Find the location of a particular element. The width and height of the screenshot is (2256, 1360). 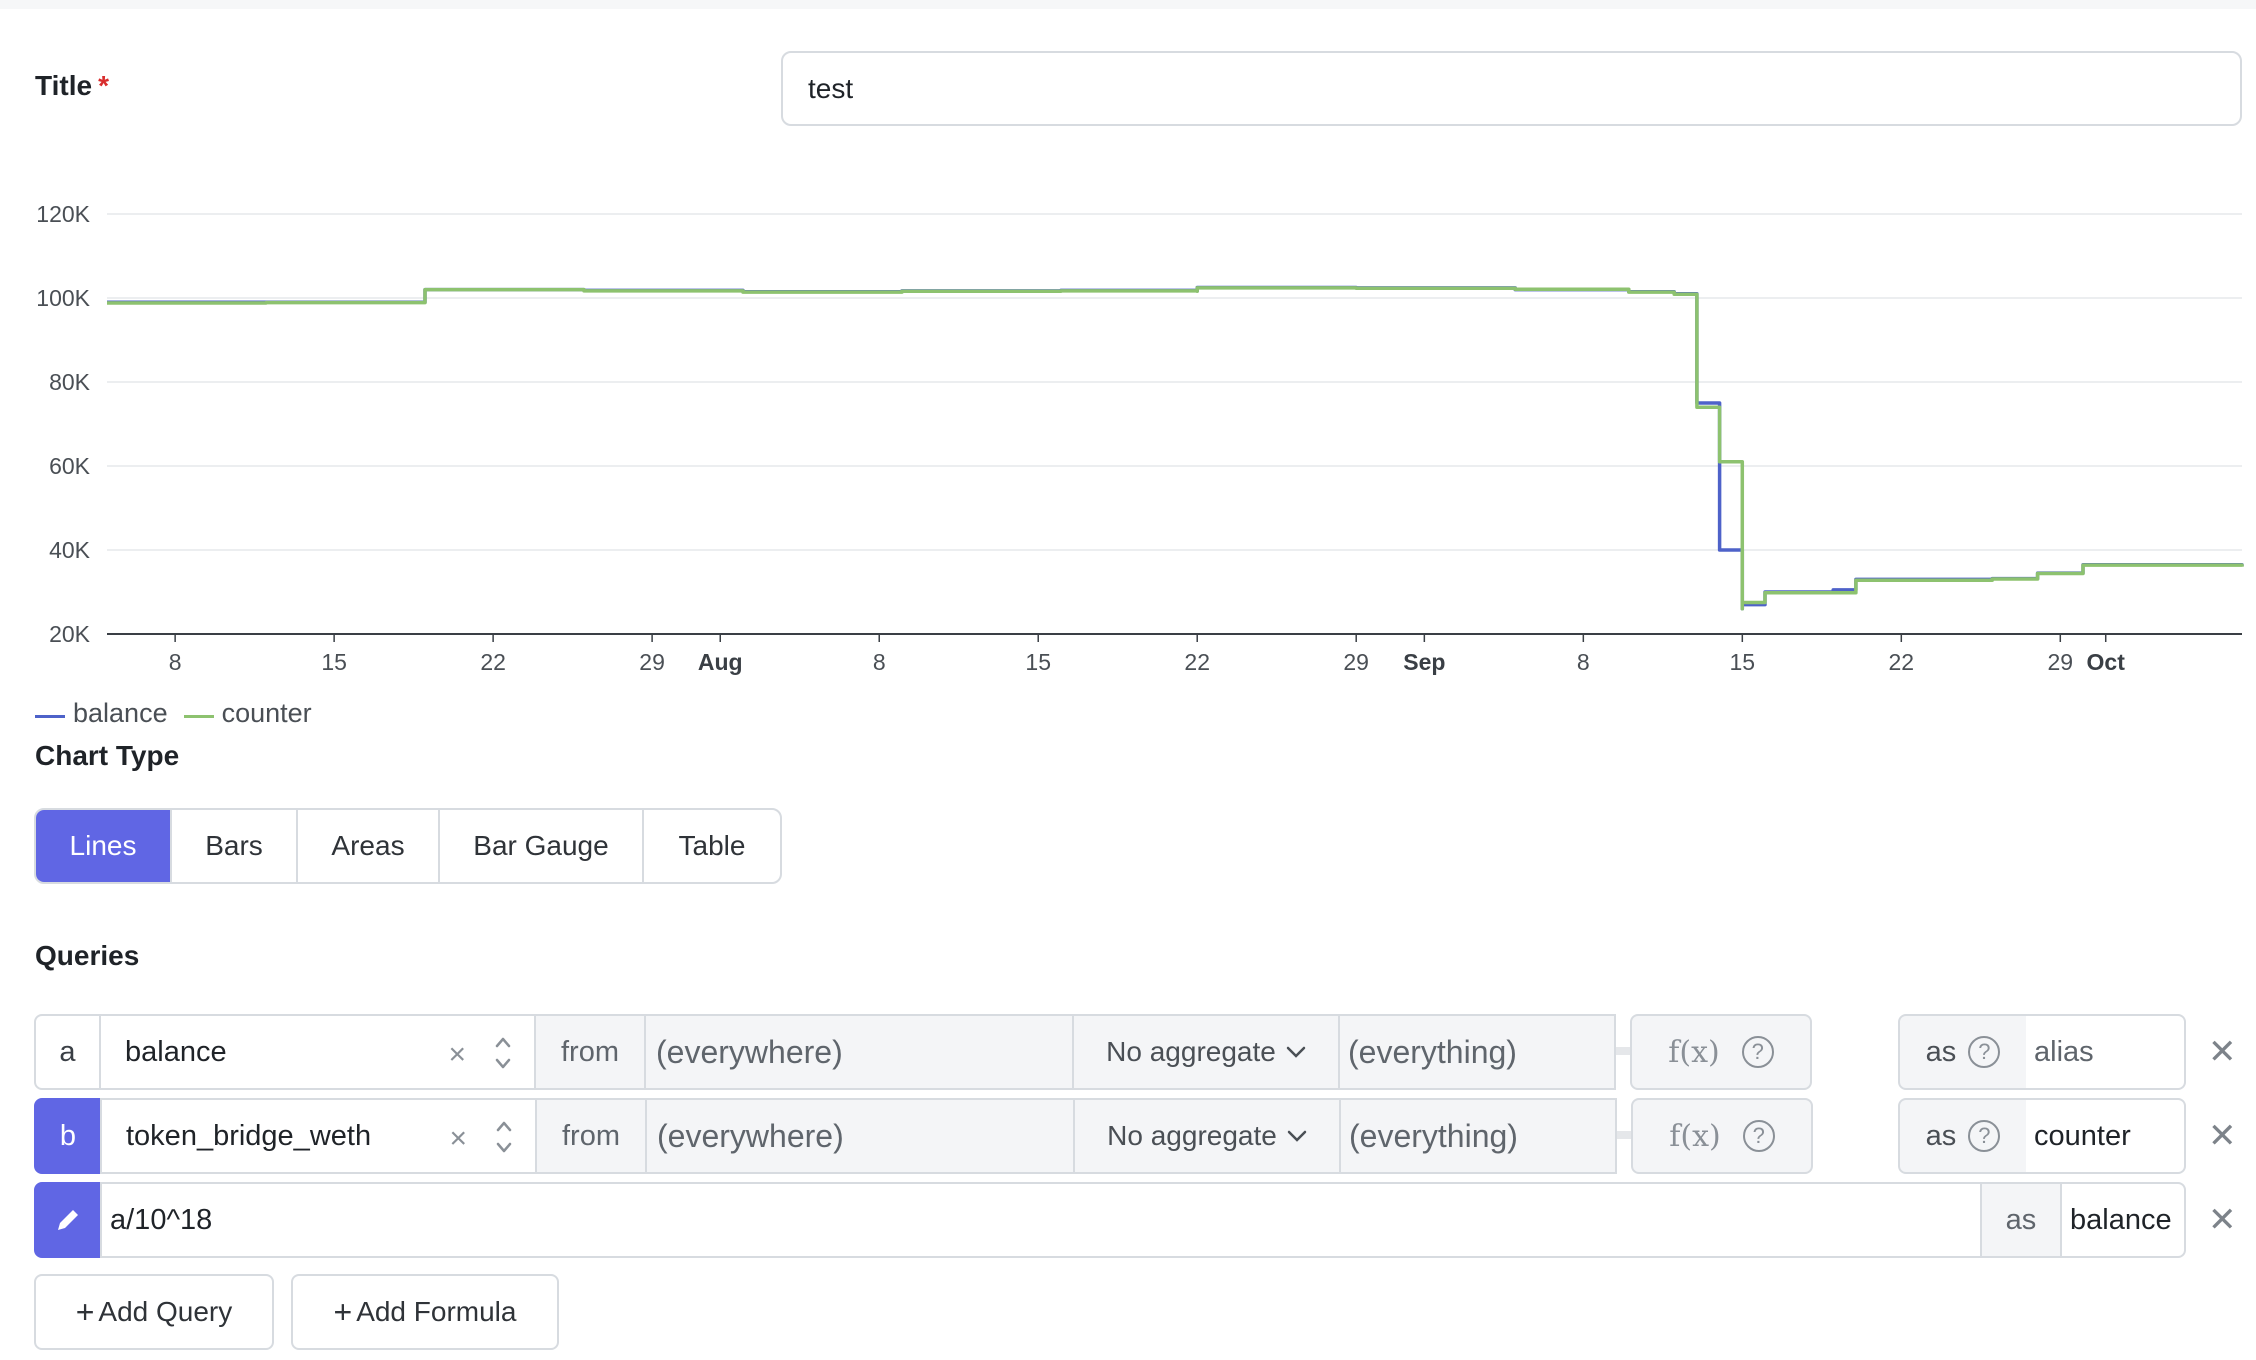

chart-type-heading: Chart Type is located at coordinates (107, 755).